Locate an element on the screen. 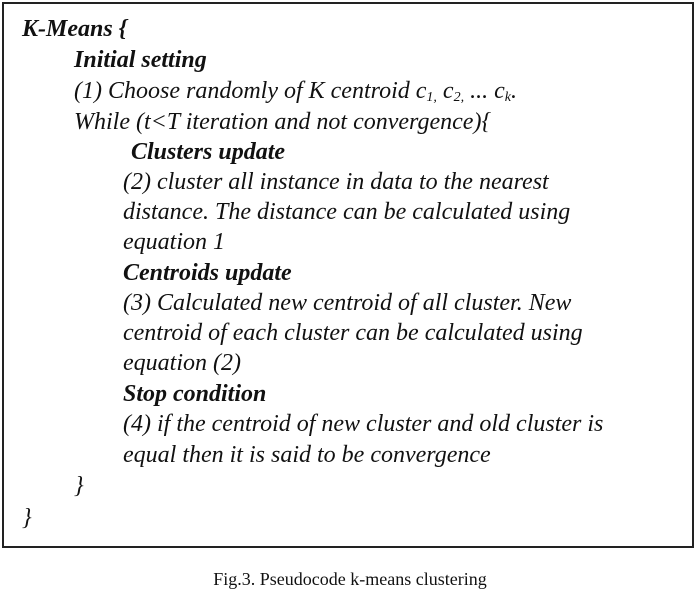  step-1-mid-2: ... c is located at coordinates (484, 91).